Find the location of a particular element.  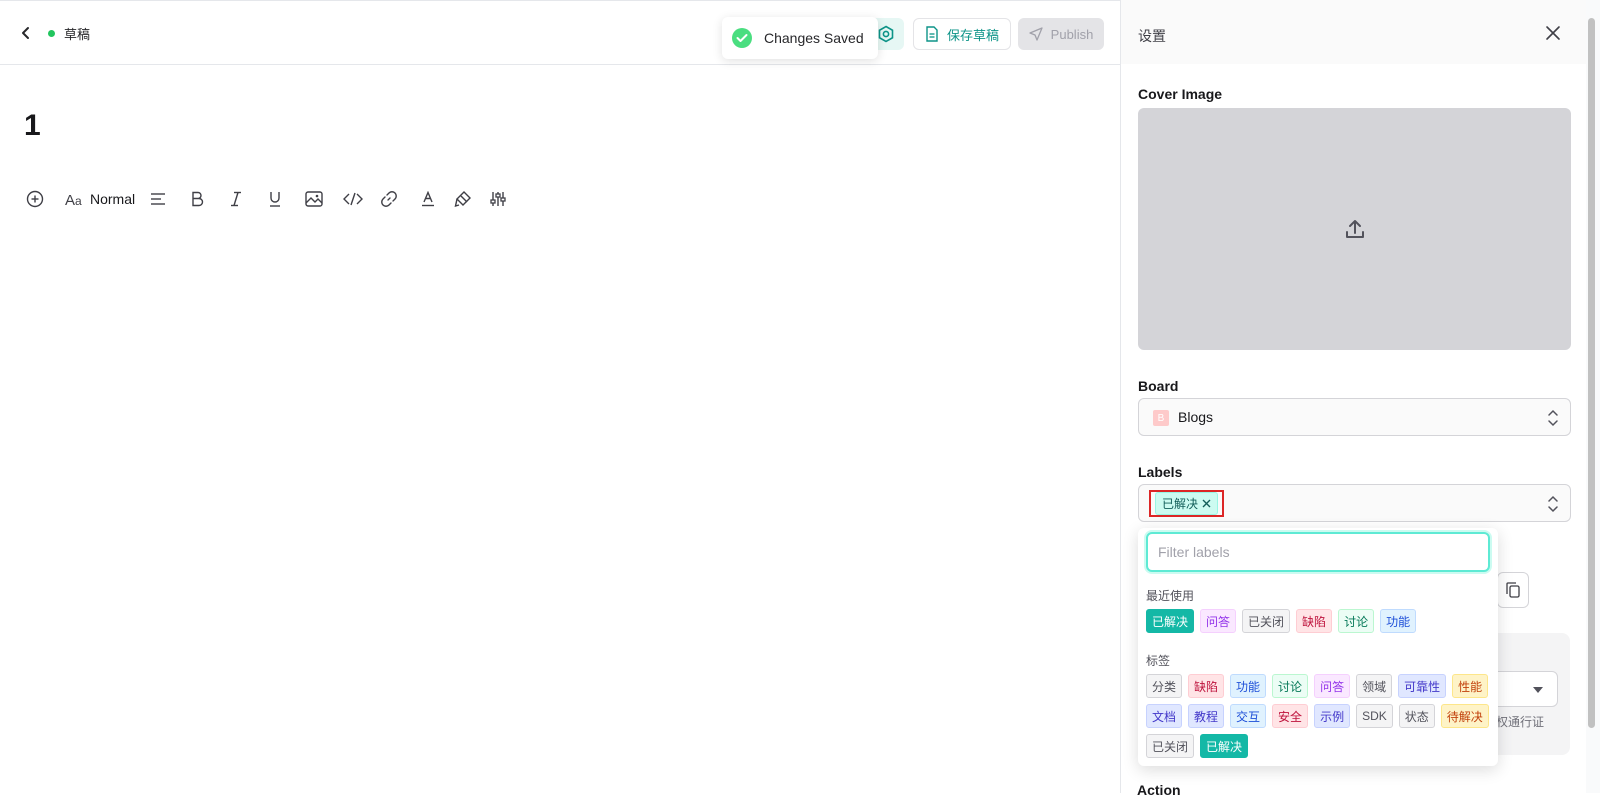

filter-labels-input is located at coordinates (1318, 552).